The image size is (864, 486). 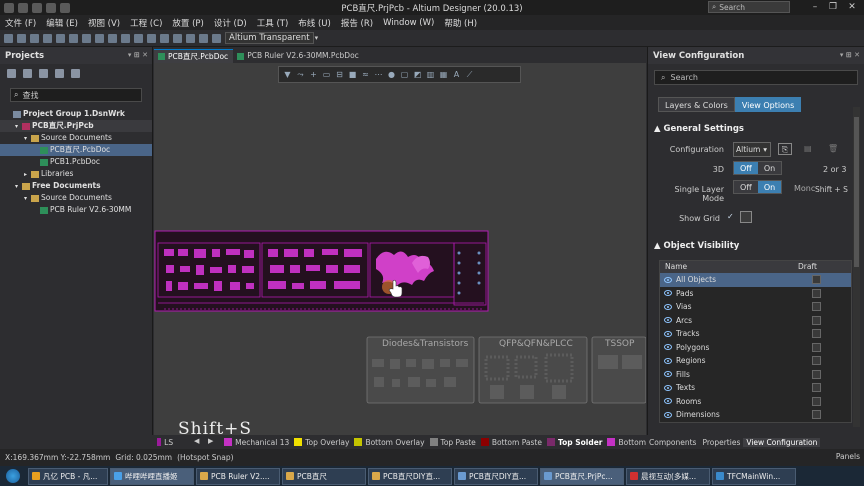 I want to click on tab-properties: Properties, so click(x=721, y=442).